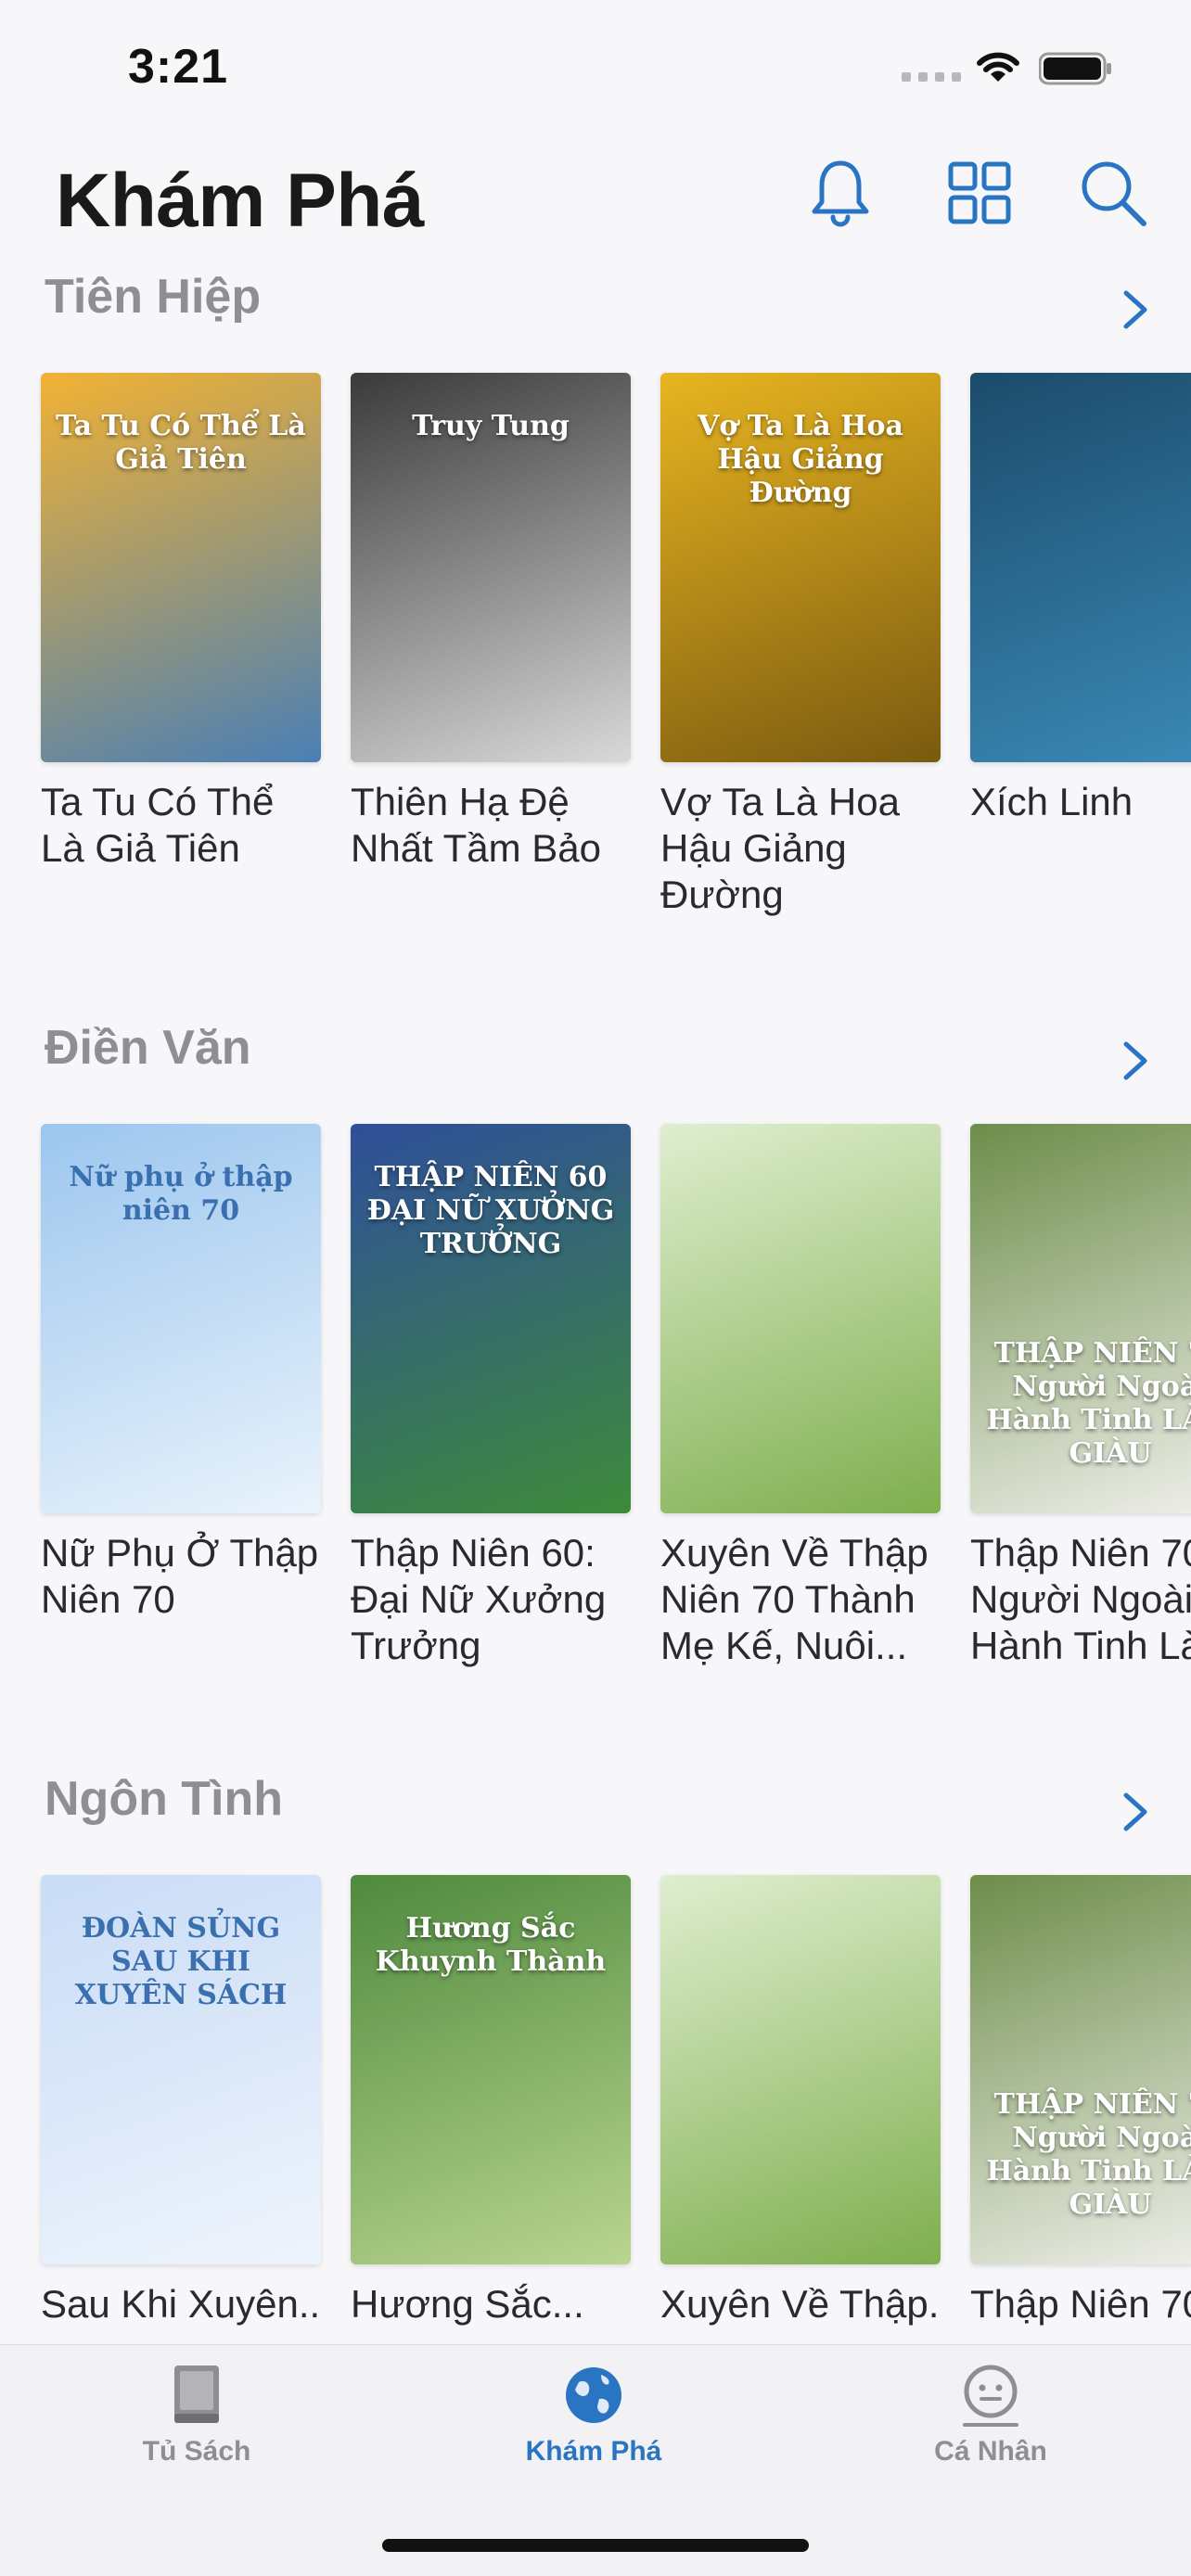 The image size is (1191, 2576). Describe the element at coordinates (181, 1318) in the screenshot. I see `book-cover: Nữ phụ ở thập niên 70` at that location.